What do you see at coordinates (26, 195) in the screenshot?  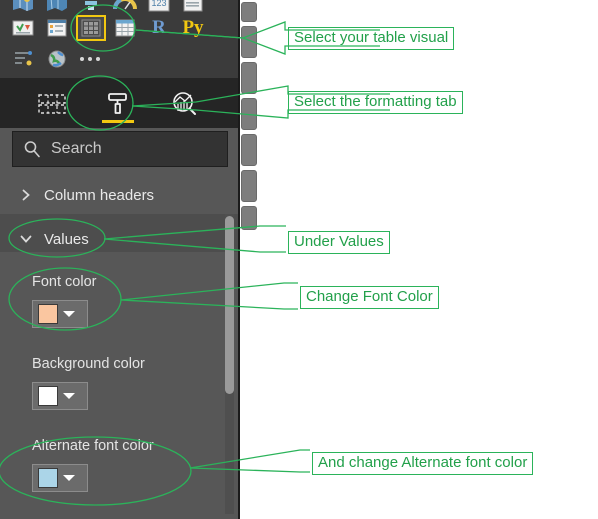 I see `chevron-right-icon` at bounding box center [26, 195].